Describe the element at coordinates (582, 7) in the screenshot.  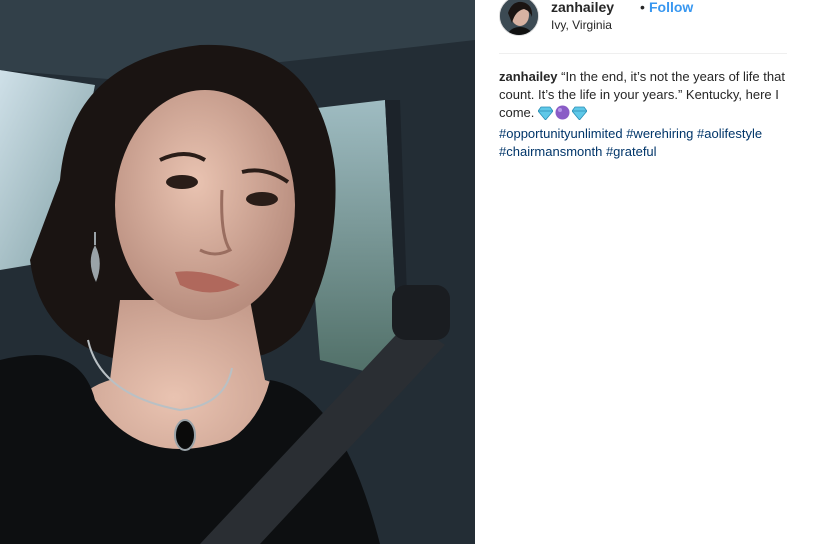
I see `post-username: zanhailey` at that location.